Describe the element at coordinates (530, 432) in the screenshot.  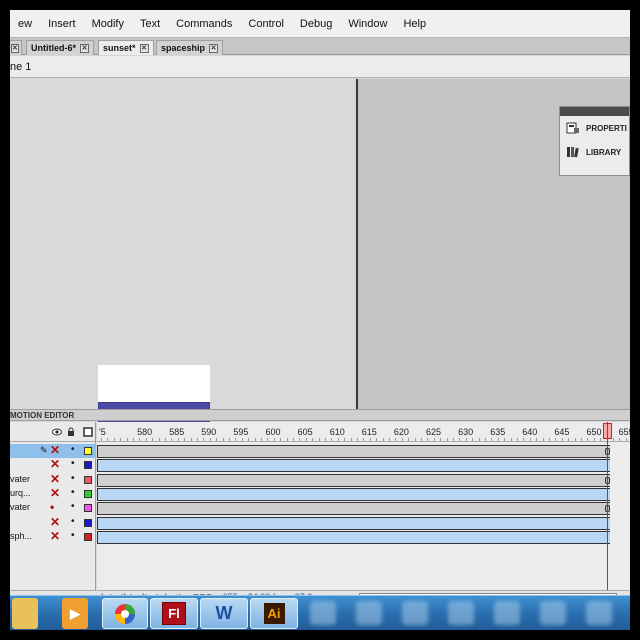
I see `ruler-label: 640` at that location.